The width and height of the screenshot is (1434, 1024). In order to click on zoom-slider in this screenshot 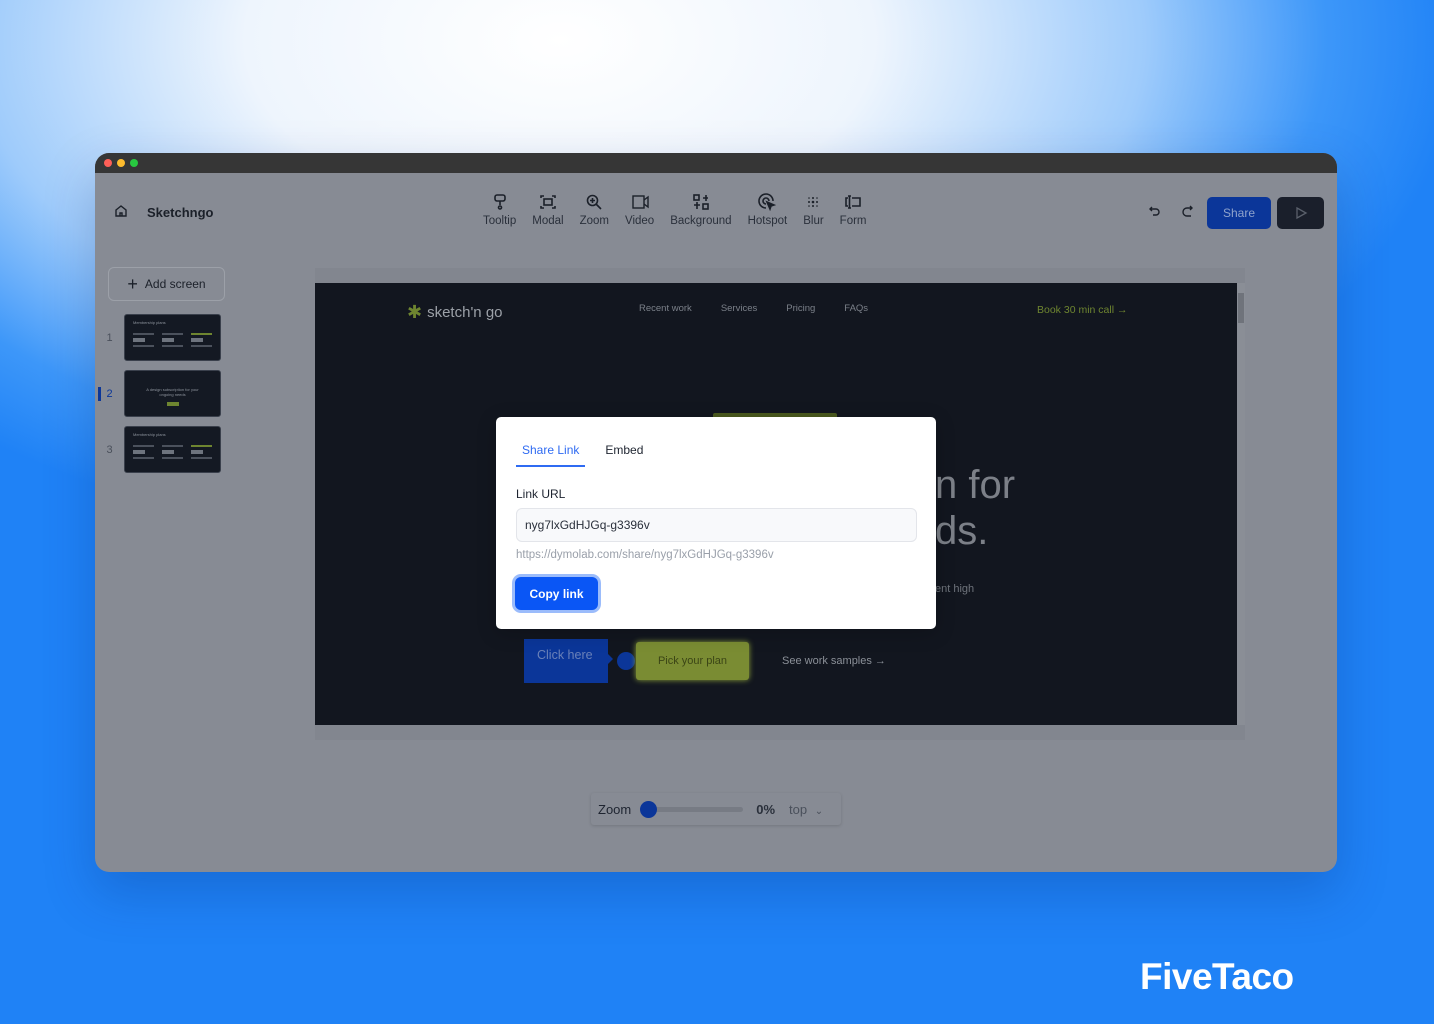, I will do `click(692, 809)`.